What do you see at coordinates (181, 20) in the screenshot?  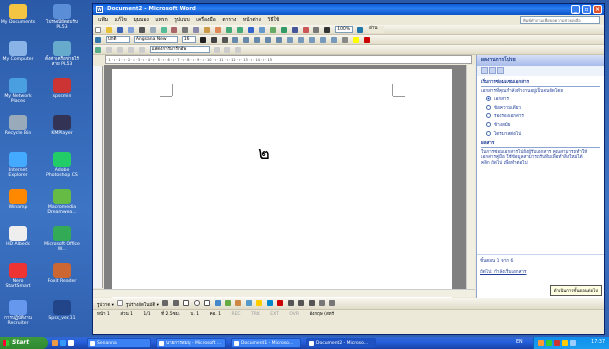 I see `menu-format: รูปแบบ` at bounding box center [181, 20].